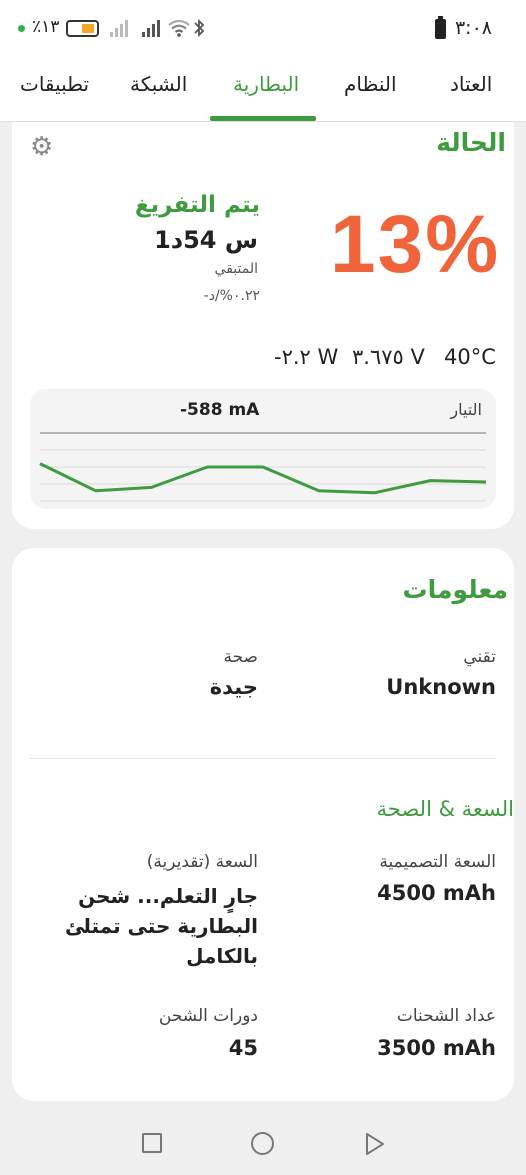  Describe the element at coordinates (471, 84) in the screenshot. I see `tab-hardware: العتاد` at that location.